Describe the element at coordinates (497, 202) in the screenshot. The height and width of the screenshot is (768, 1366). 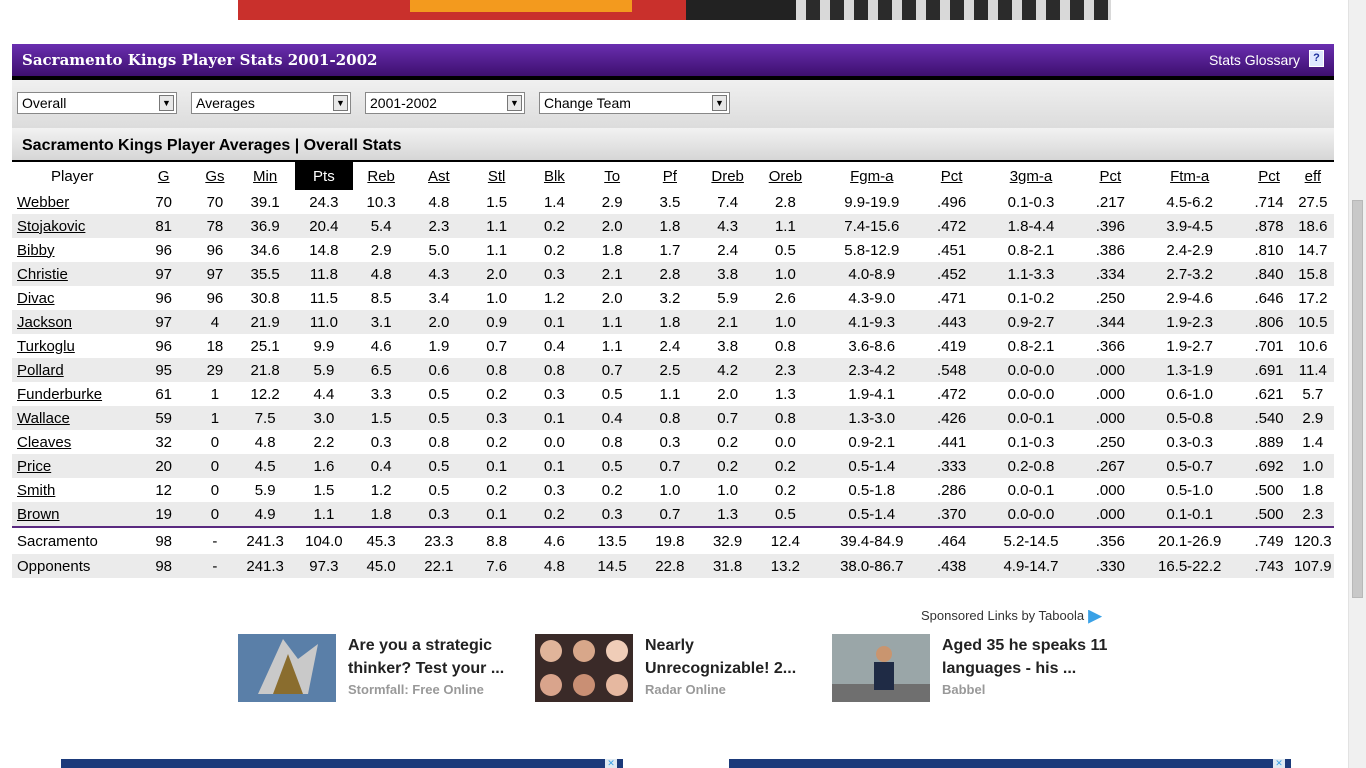
I see `stat-cell: 1.5` at that location.